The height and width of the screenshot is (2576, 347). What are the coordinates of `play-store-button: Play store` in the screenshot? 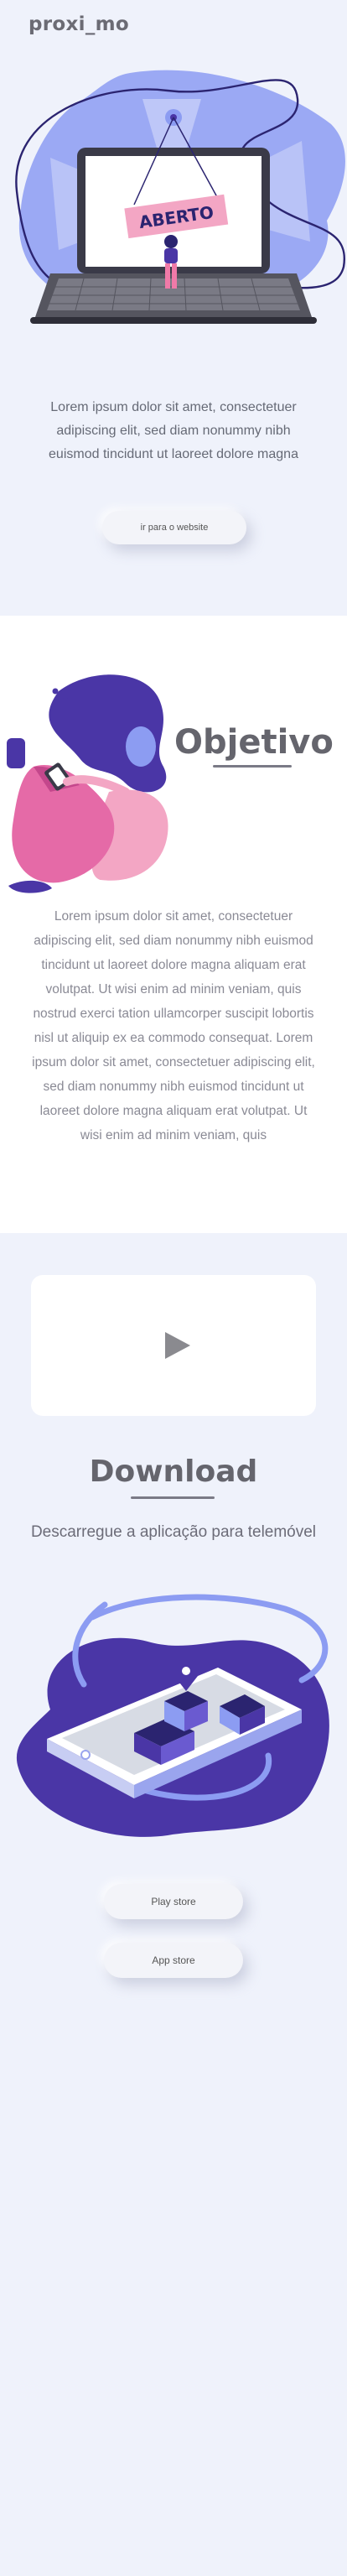 It's located at (173, 1901).